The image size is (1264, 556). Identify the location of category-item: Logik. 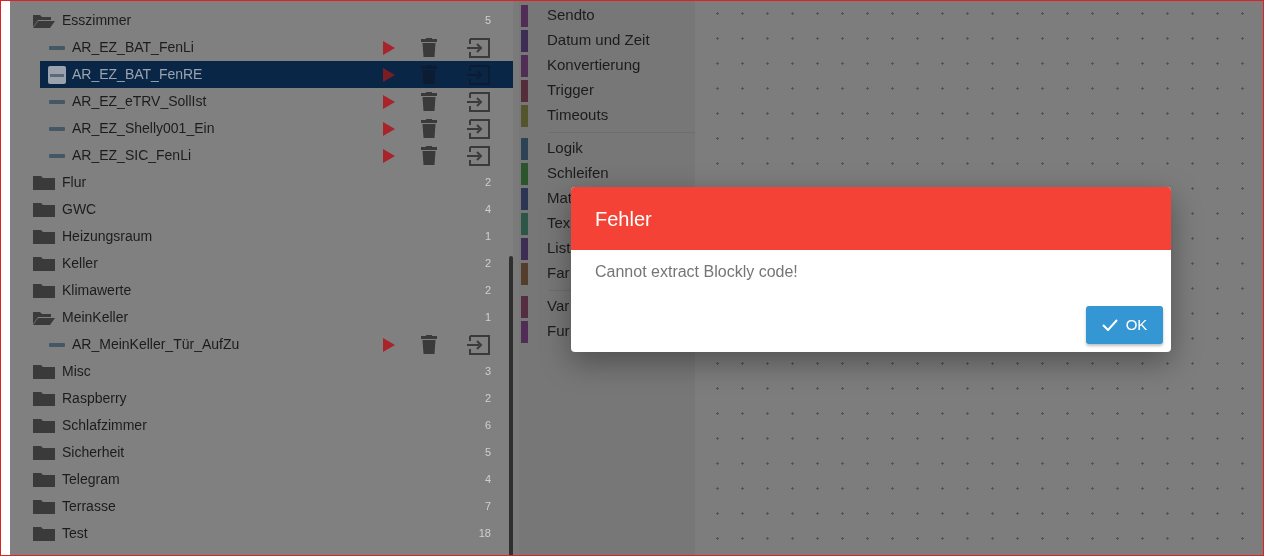
(565, 148).